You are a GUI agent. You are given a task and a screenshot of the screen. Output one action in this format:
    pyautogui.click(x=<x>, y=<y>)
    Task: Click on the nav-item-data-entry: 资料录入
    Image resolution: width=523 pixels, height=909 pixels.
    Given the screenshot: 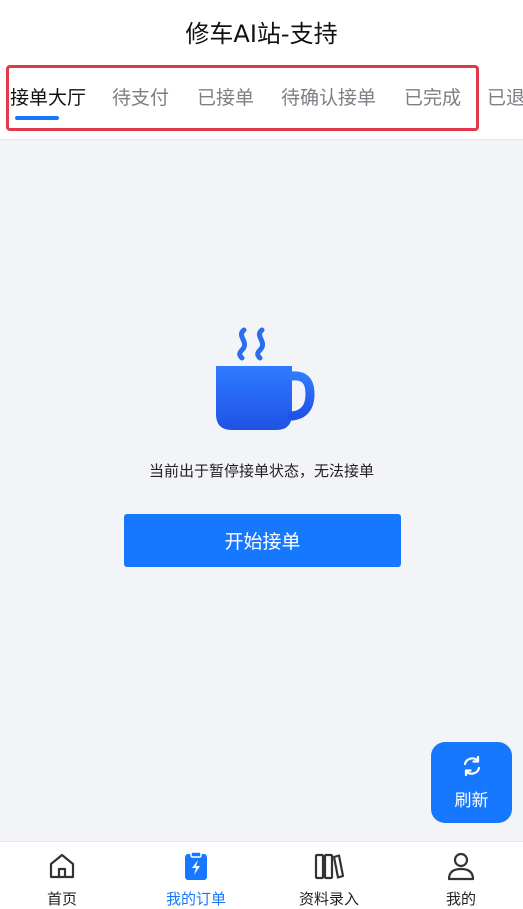 What is the action you would take?
    pyautogui.click(x=329, y=875)
    